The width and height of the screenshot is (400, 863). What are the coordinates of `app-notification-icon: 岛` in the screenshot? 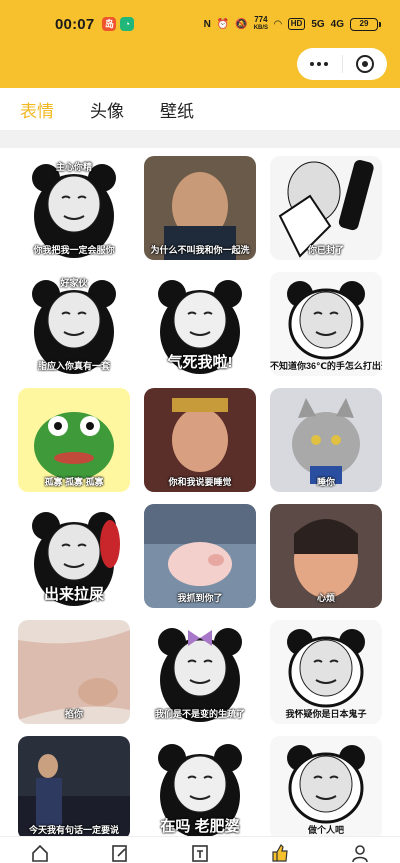 It's located at (109, 24).